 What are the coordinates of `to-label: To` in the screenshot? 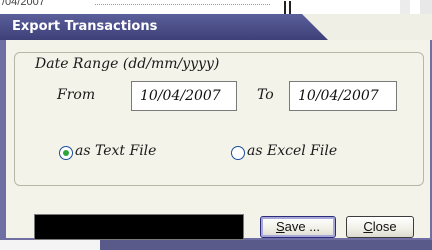 It's located at (265, 95).